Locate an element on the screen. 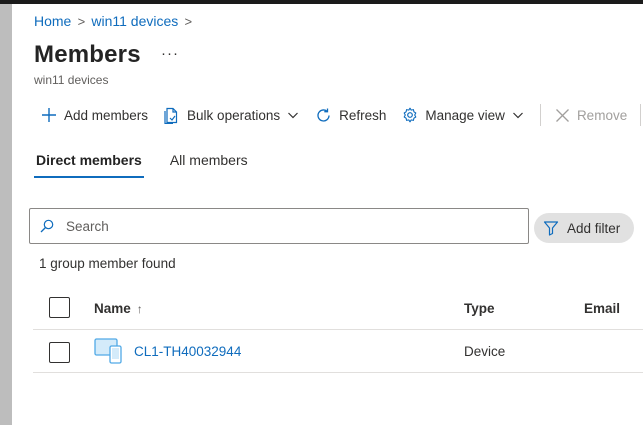  search-icon is located at coordinates (47, 226).